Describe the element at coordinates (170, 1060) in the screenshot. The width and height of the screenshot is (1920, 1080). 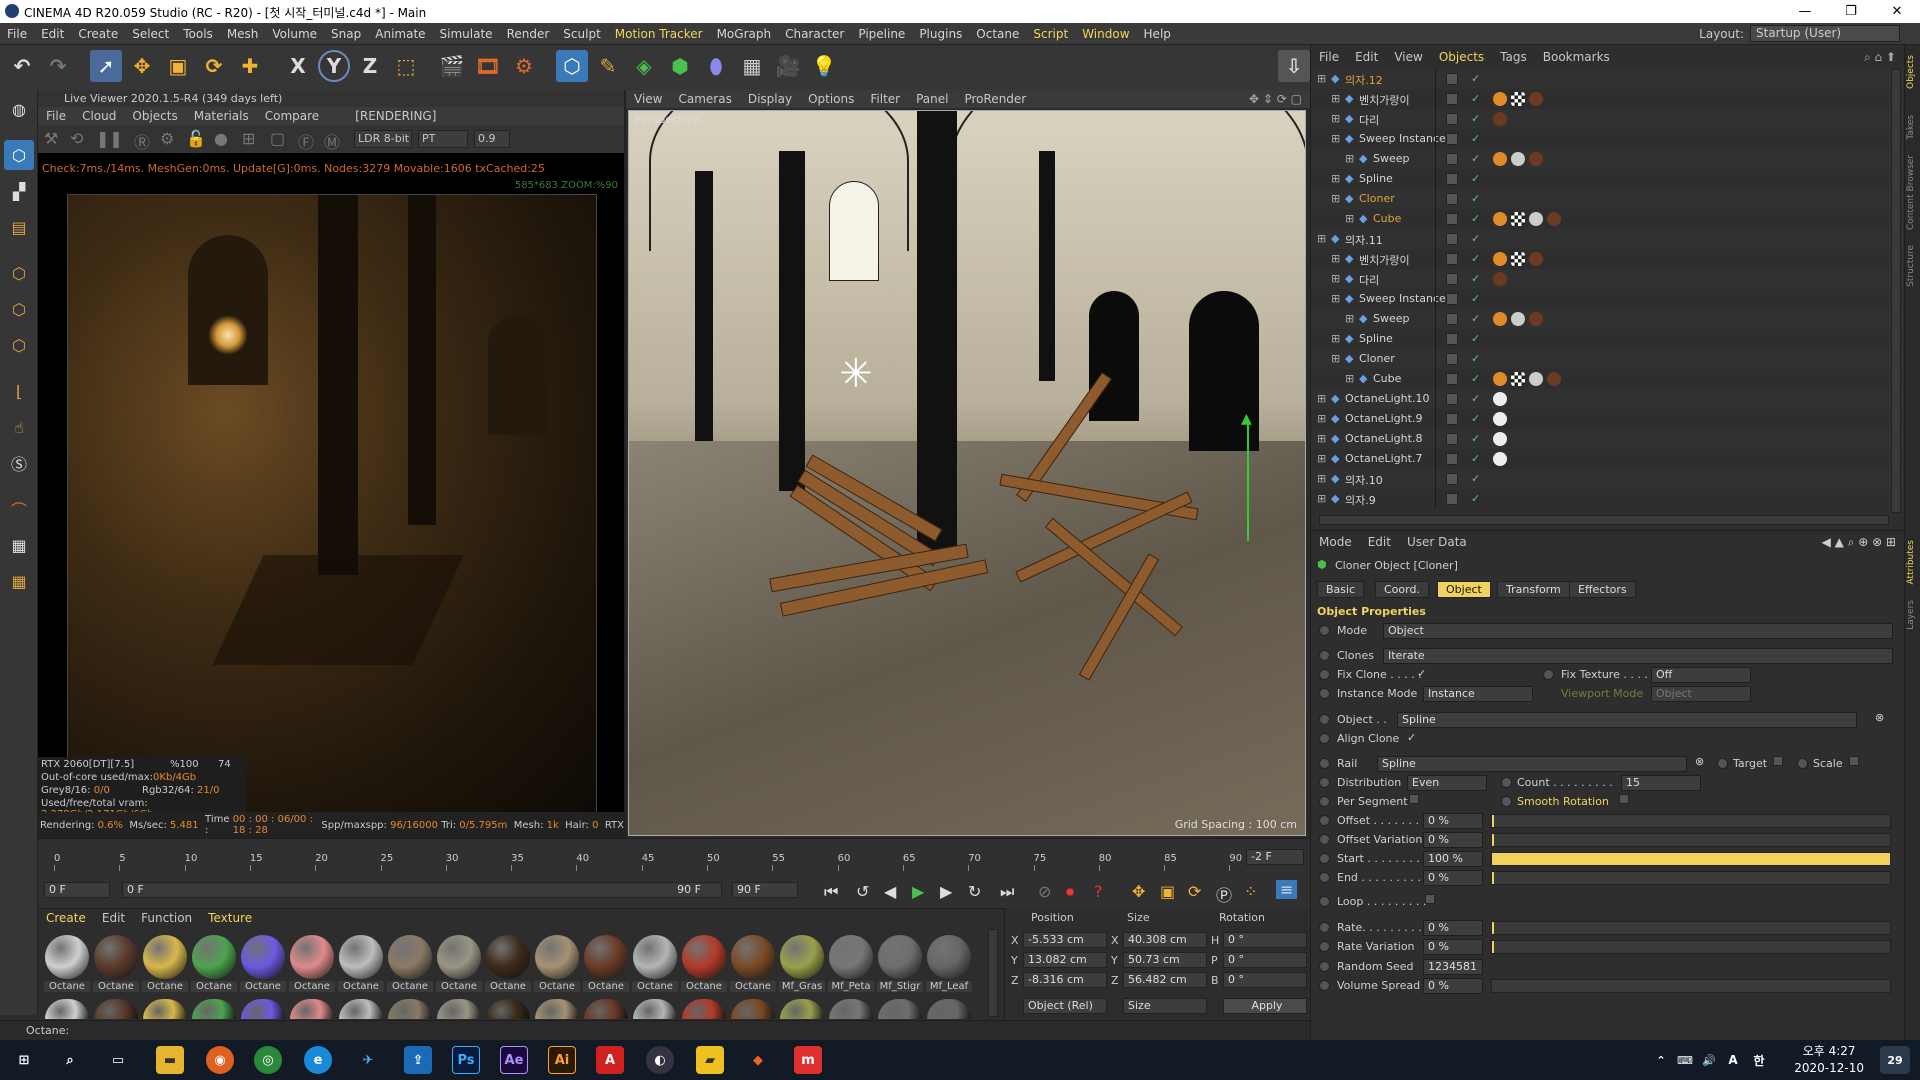
I see `file-explorer-icon: ▬` at that location.